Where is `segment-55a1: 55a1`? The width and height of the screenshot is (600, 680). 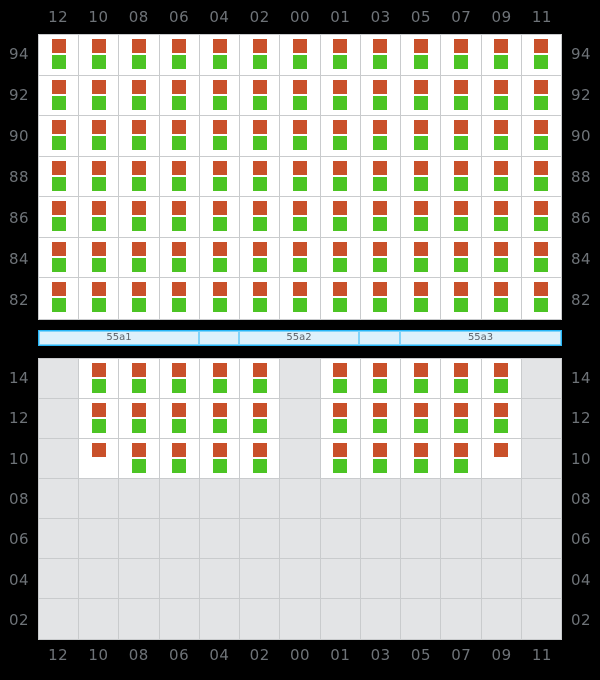 segment-55a1: 55a1 is located at coordinates (119, 338).